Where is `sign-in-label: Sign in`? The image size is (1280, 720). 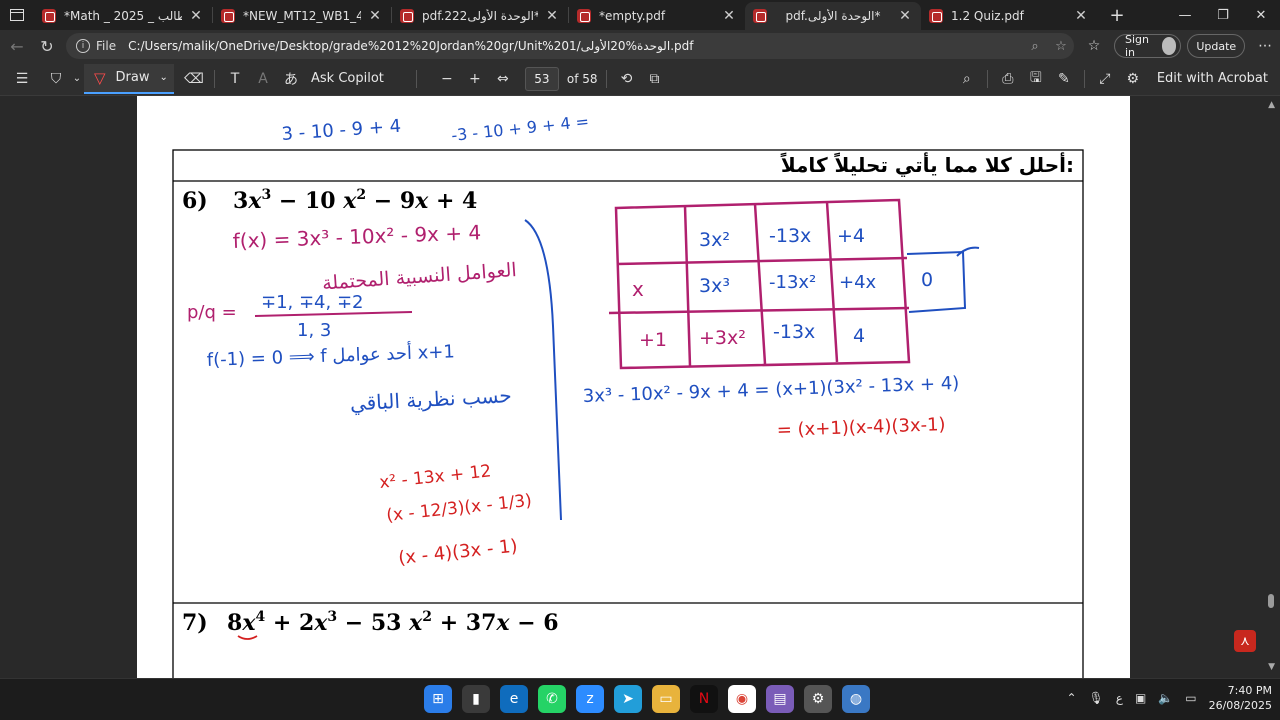
sign-in-label: Sign in is located at coordinates (1137, 46).